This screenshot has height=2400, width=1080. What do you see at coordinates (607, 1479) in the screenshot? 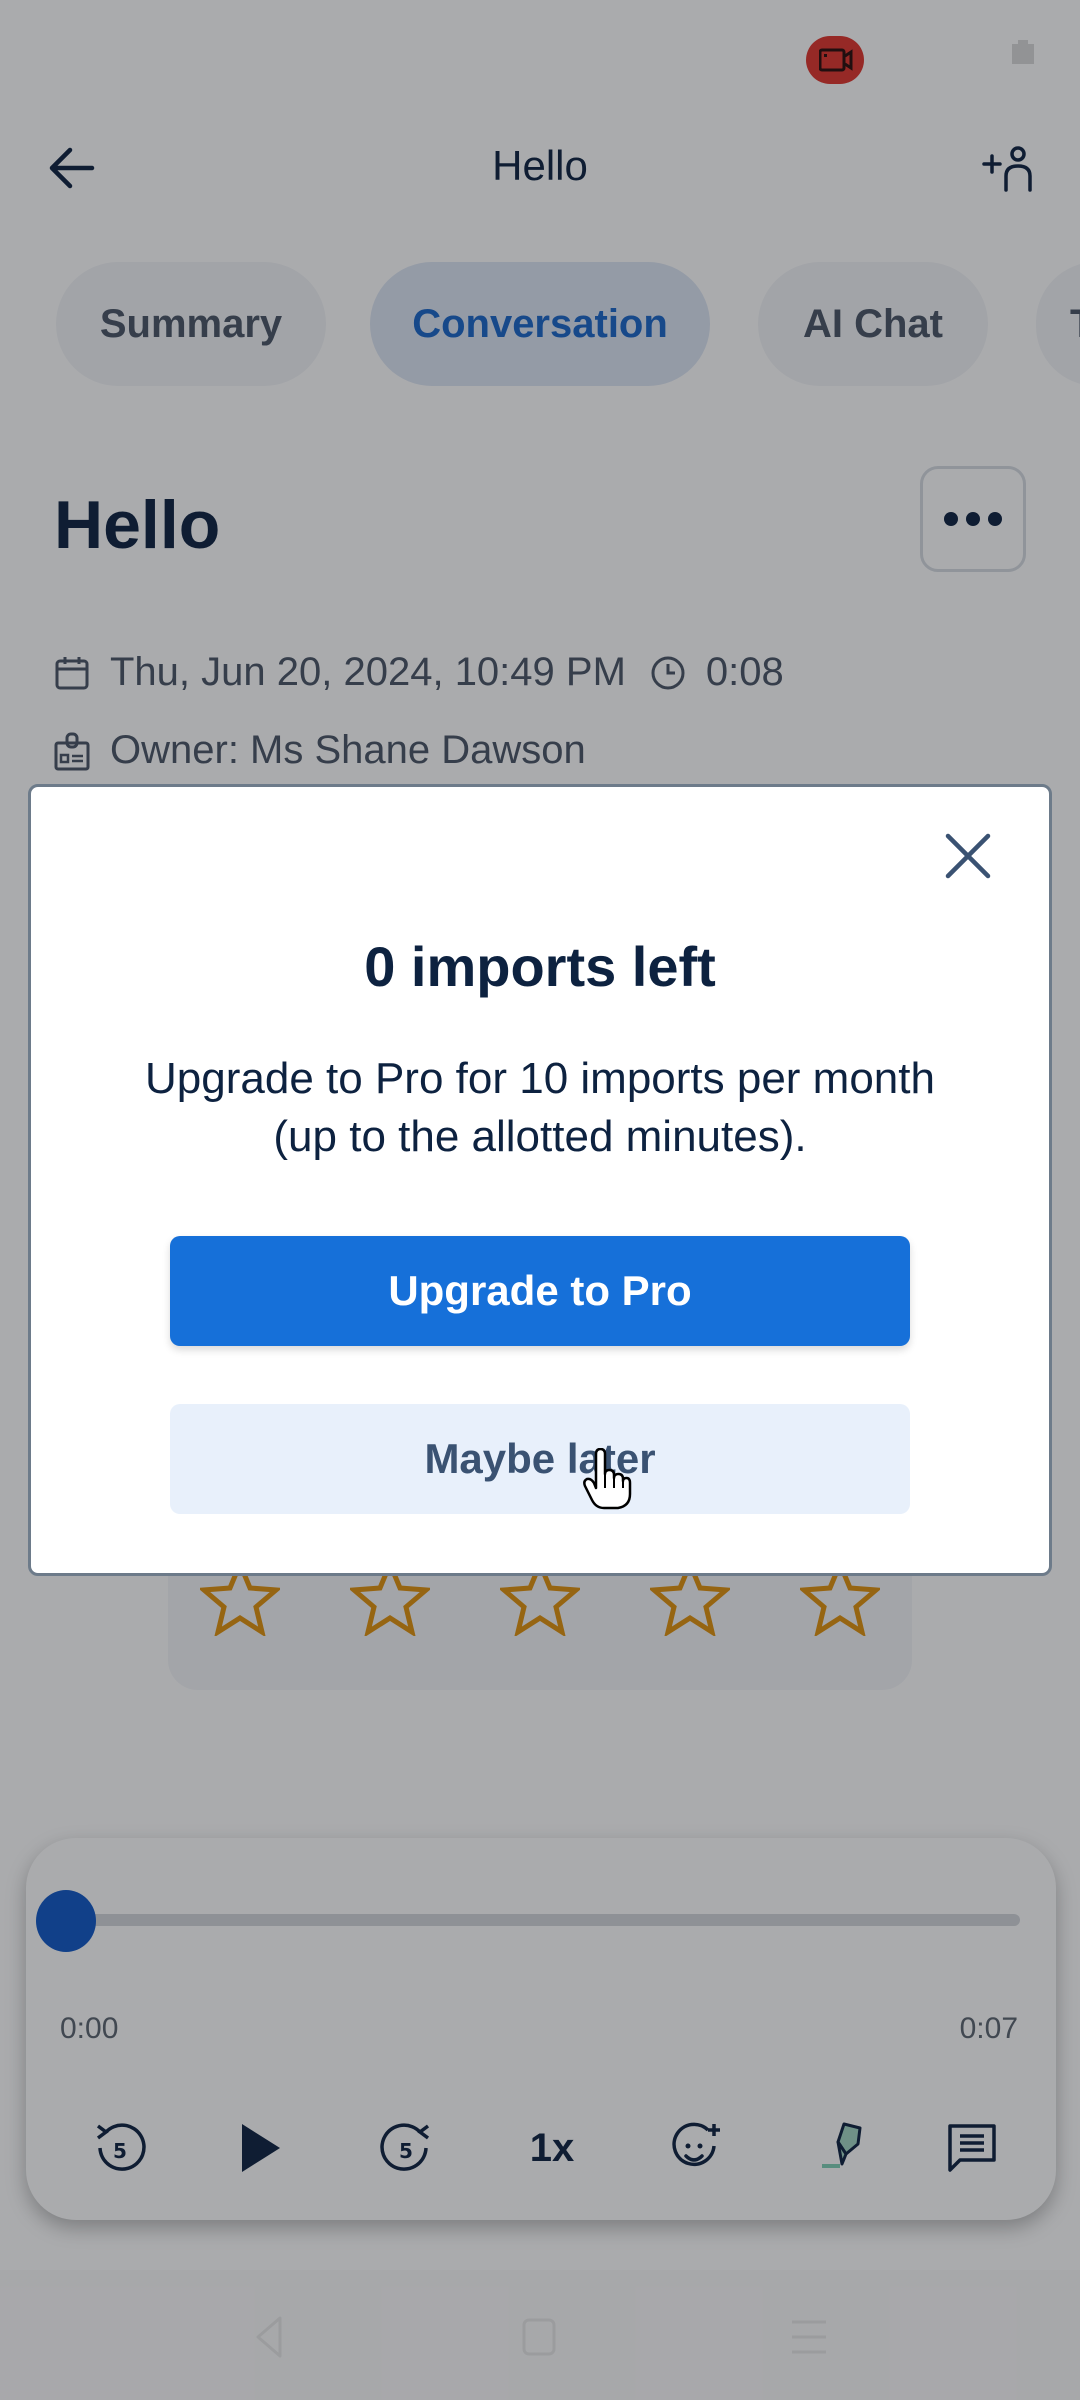
I see `hand-cursor-icon` at bounding box center [607, 1479].